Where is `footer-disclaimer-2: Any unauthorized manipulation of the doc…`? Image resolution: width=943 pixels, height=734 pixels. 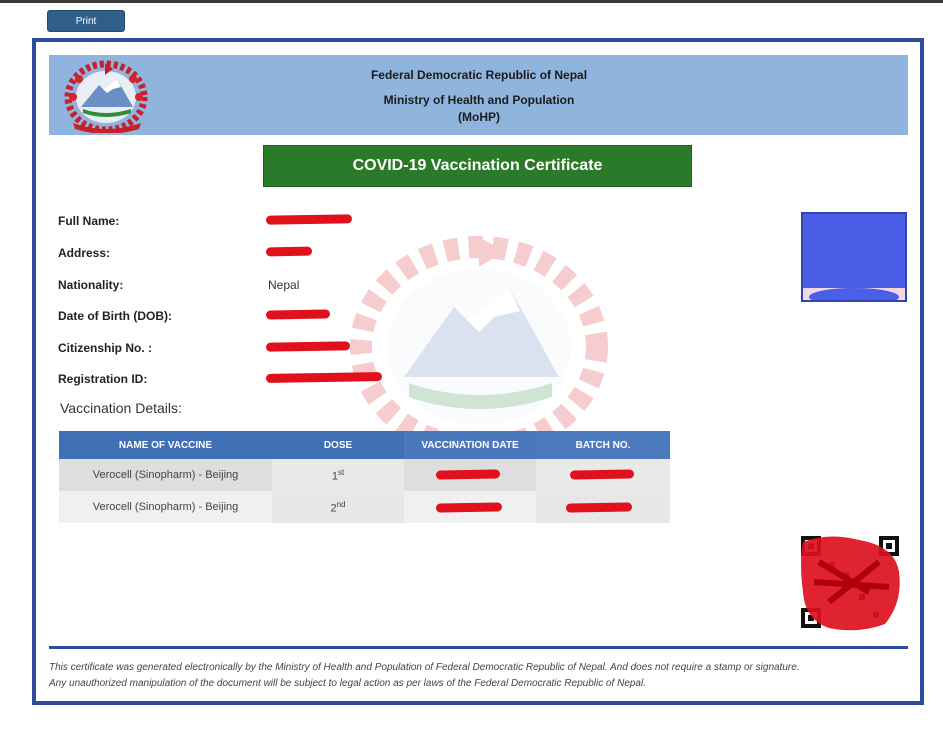
footer-disclaimer-2: Any unauthorized manipulation of the doc… is located at coordinates (347, 683).